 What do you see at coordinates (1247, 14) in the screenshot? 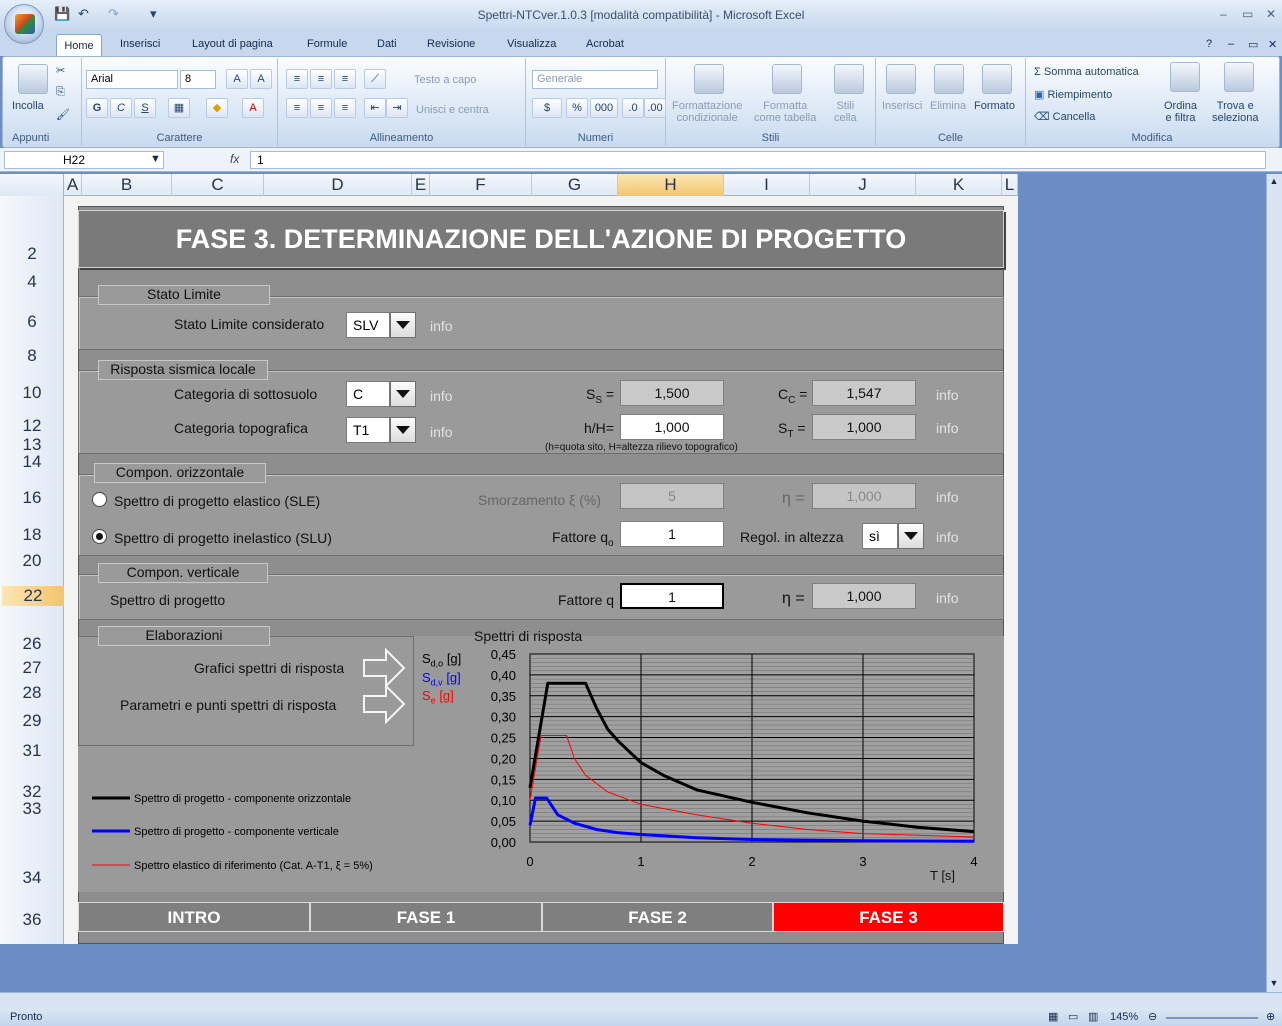
I see `restore-icon: ▭` at bounding box center [1247, 14].